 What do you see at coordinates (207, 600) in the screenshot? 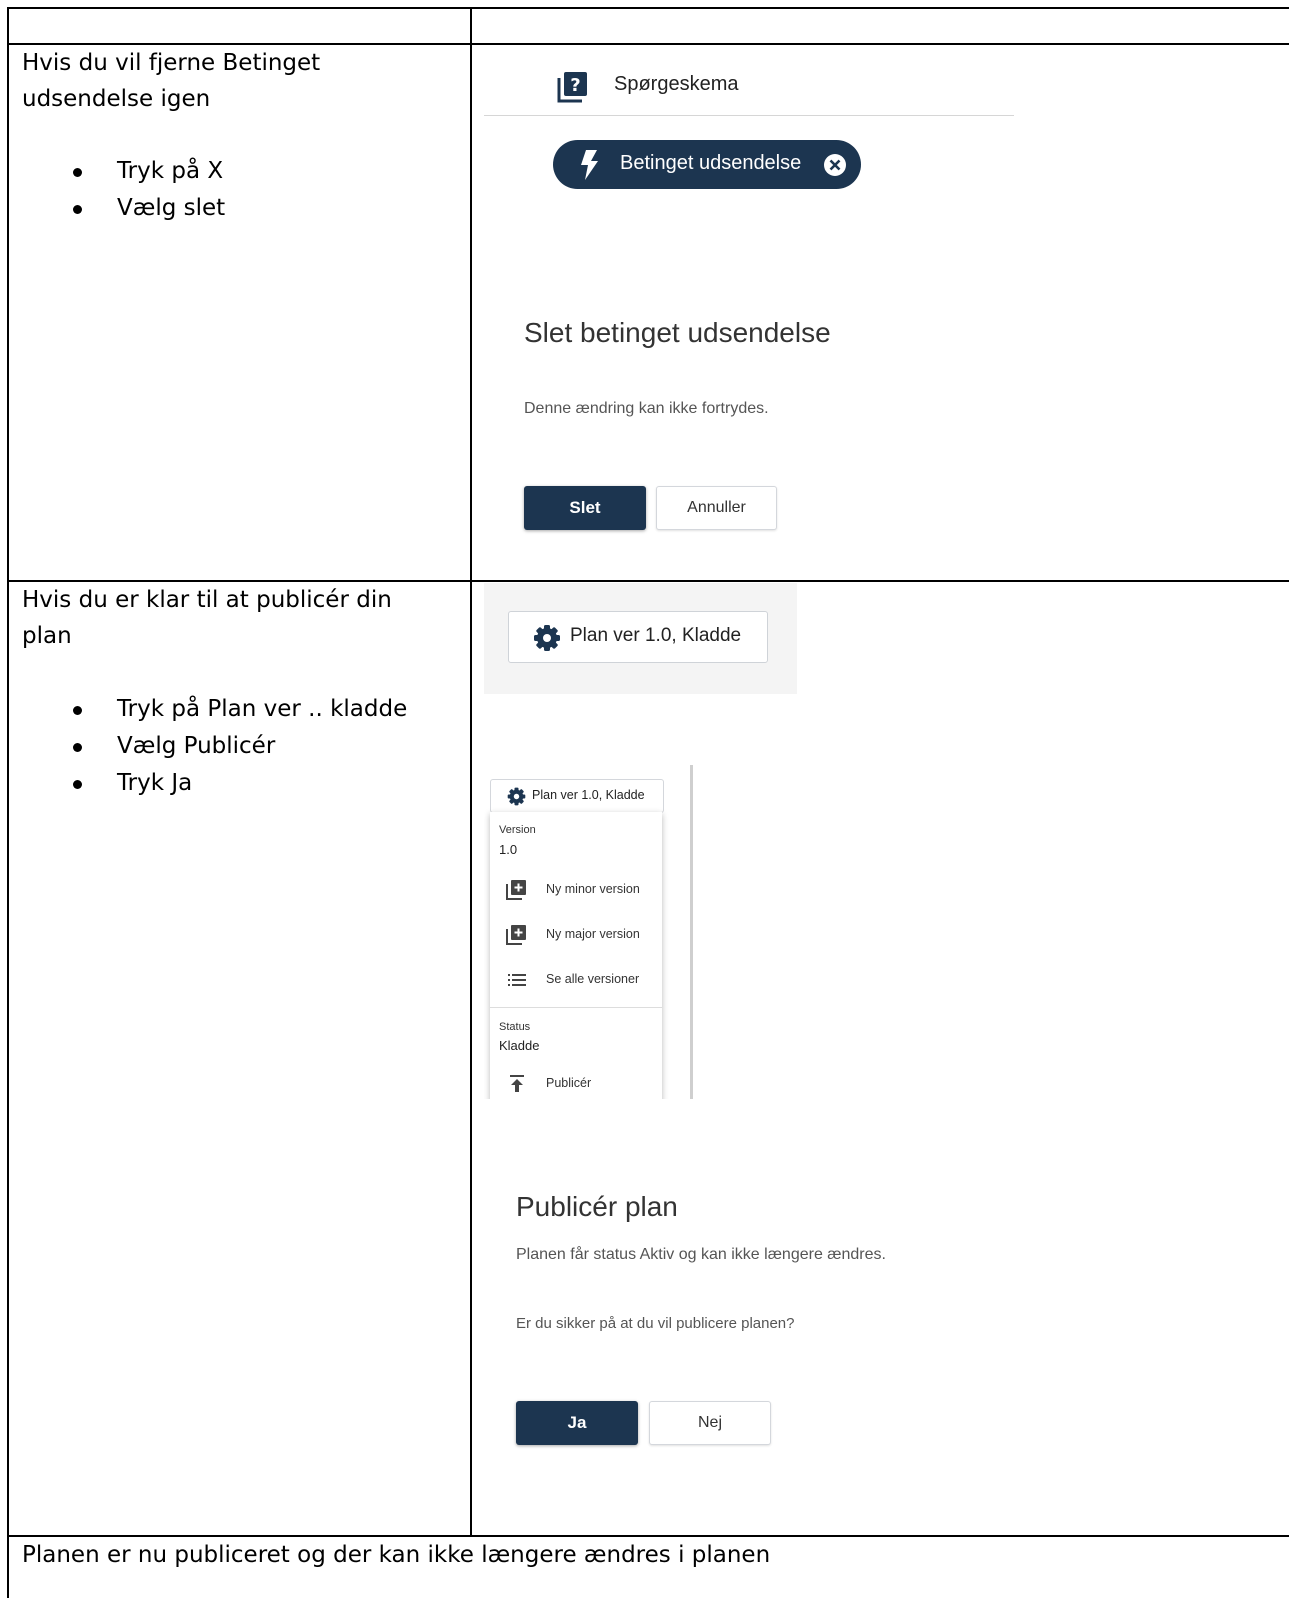
I see `row2-instruction-line-1: Hvis du er klar til at publicér din` at bounding box center [207, 600].